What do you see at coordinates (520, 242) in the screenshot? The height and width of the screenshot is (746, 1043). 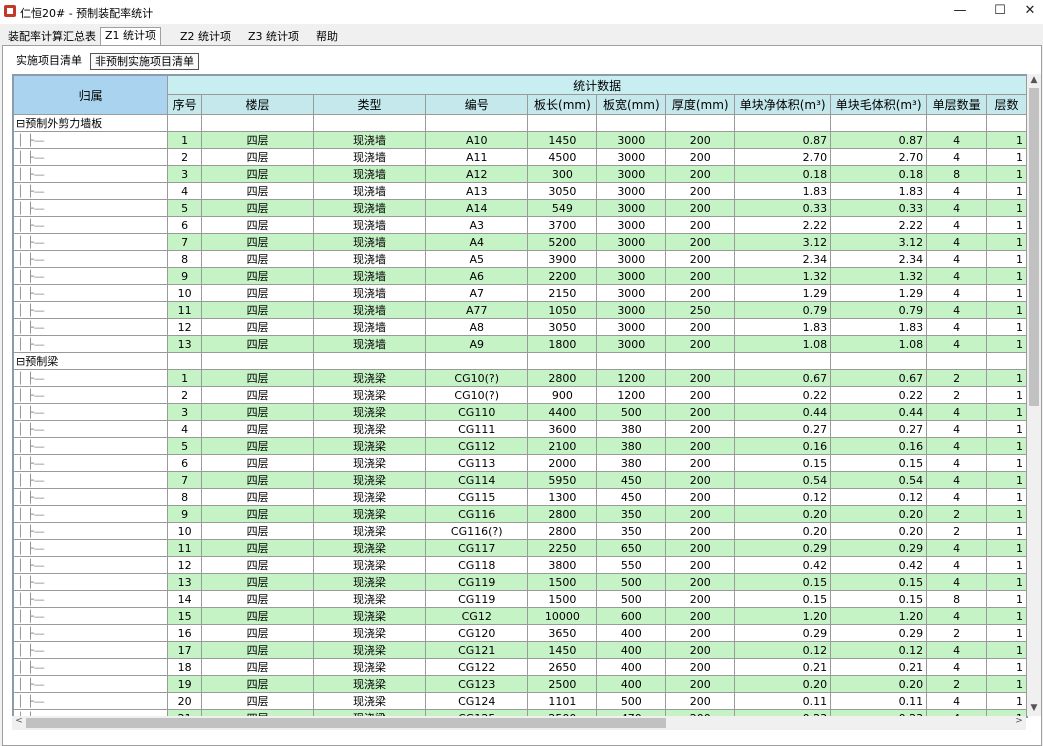 I see `table-row: │ ├— 7 四层 现浇墙 A4 5200 3000 200 3.12 3.12 4 1` at bounding box center [520, 242].